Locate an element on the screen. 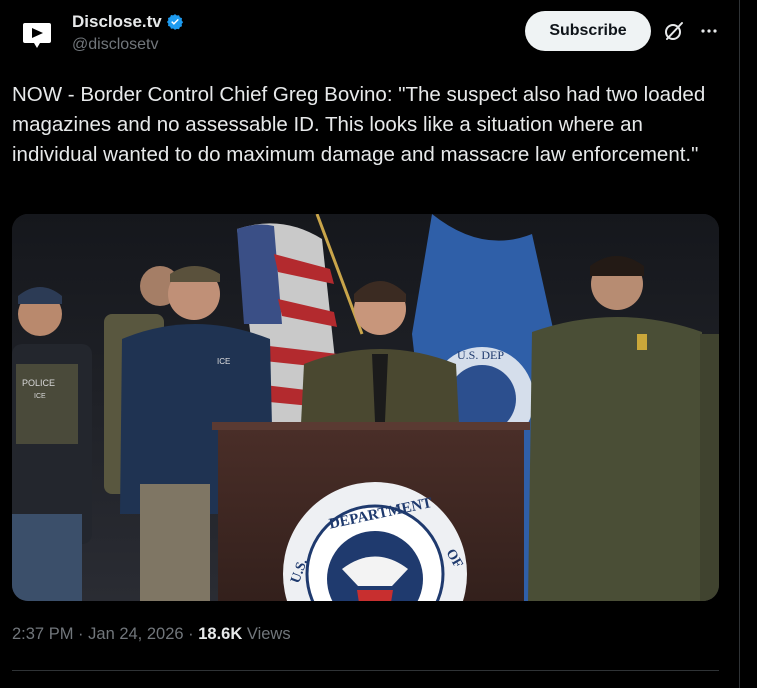 Image resolution: width=757 pixels, height=688 pixels. avatar is located at coordinates (37, 34).